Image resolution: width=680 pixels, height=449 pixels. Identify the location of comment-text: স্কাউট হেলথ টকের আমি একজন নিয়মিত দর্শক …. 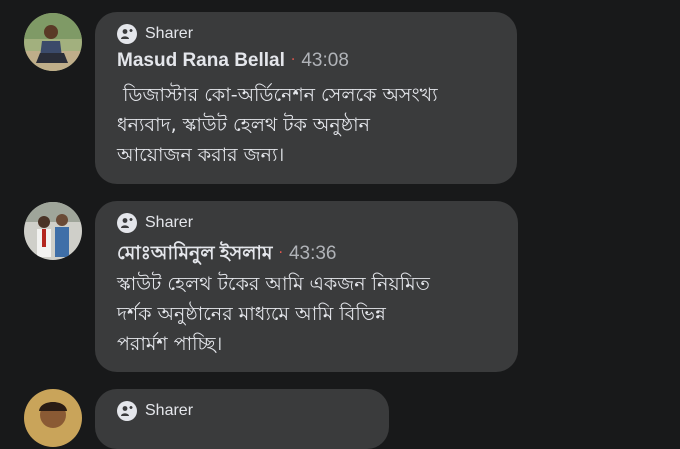
(273, 314).